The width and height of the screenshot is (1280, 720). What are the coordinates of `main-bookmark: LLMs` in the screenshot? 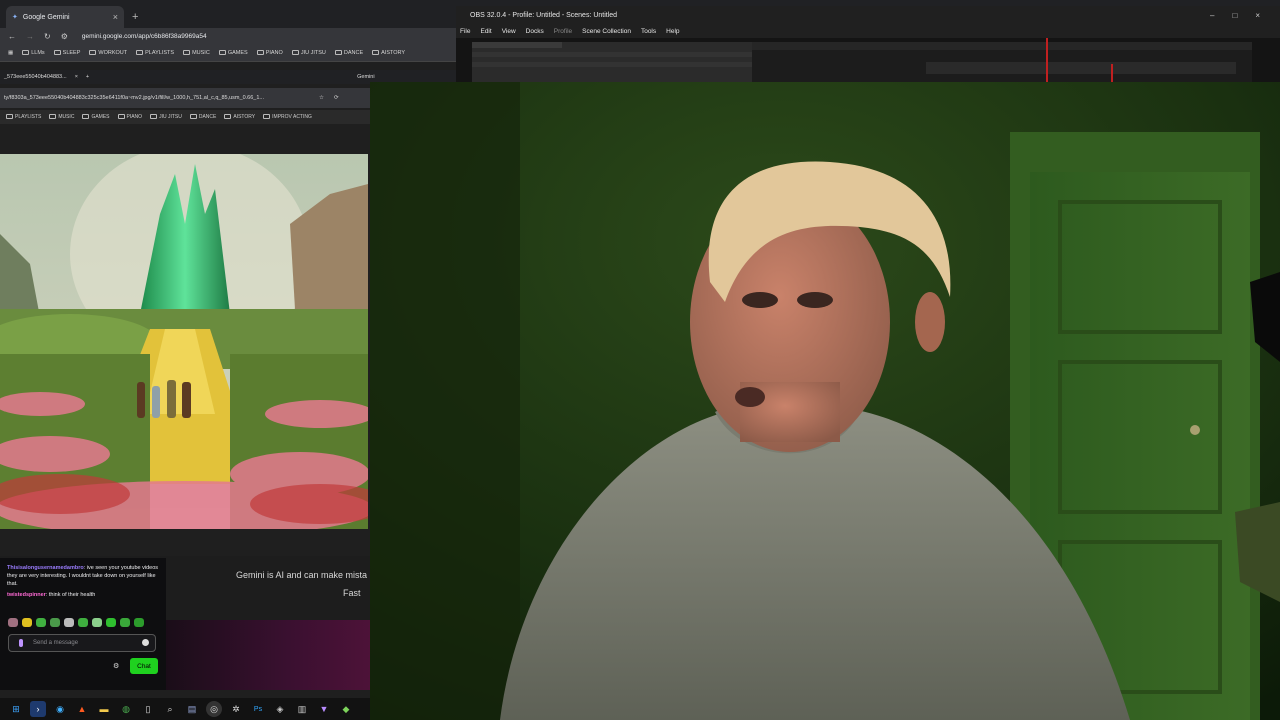 It's located at (33, 52).